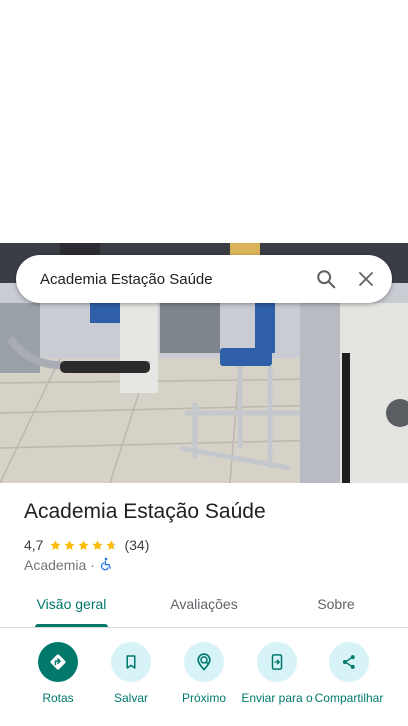 The width and height of the screenshot is (408, 726). I want to click on send-to-phone-label: Enviar para o, so click(277, 698).